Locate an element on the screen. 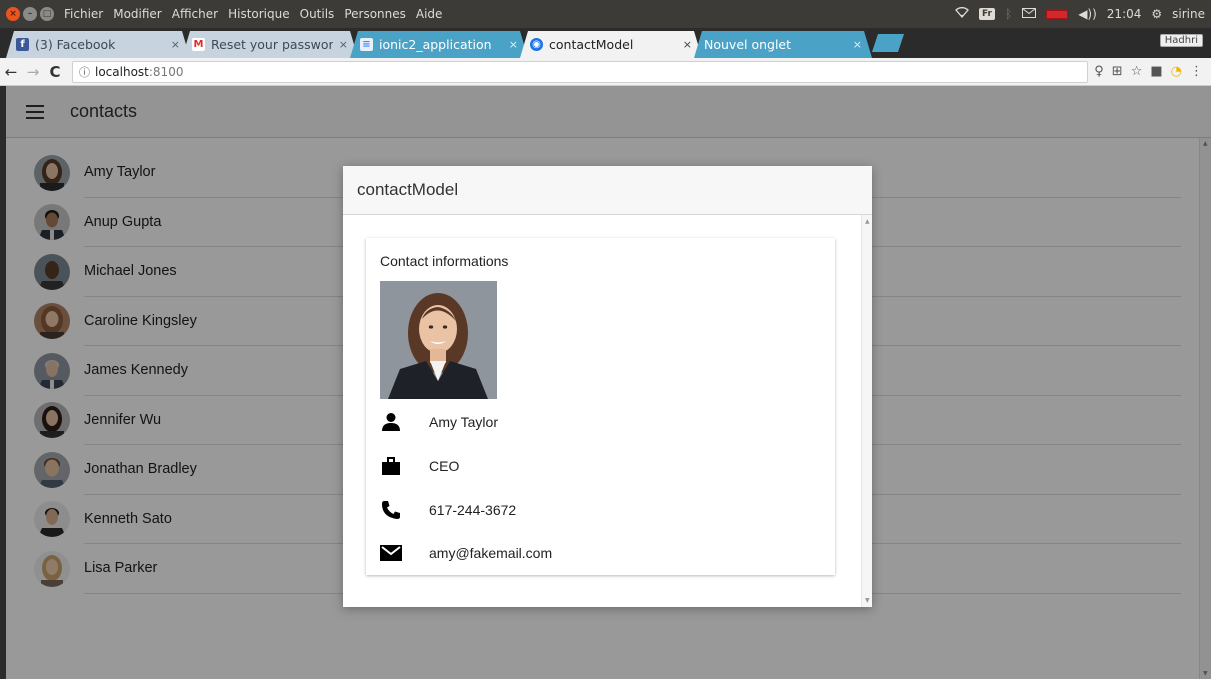  bookmark-star-icon: ☆ is located at coordinates (1137, 71).